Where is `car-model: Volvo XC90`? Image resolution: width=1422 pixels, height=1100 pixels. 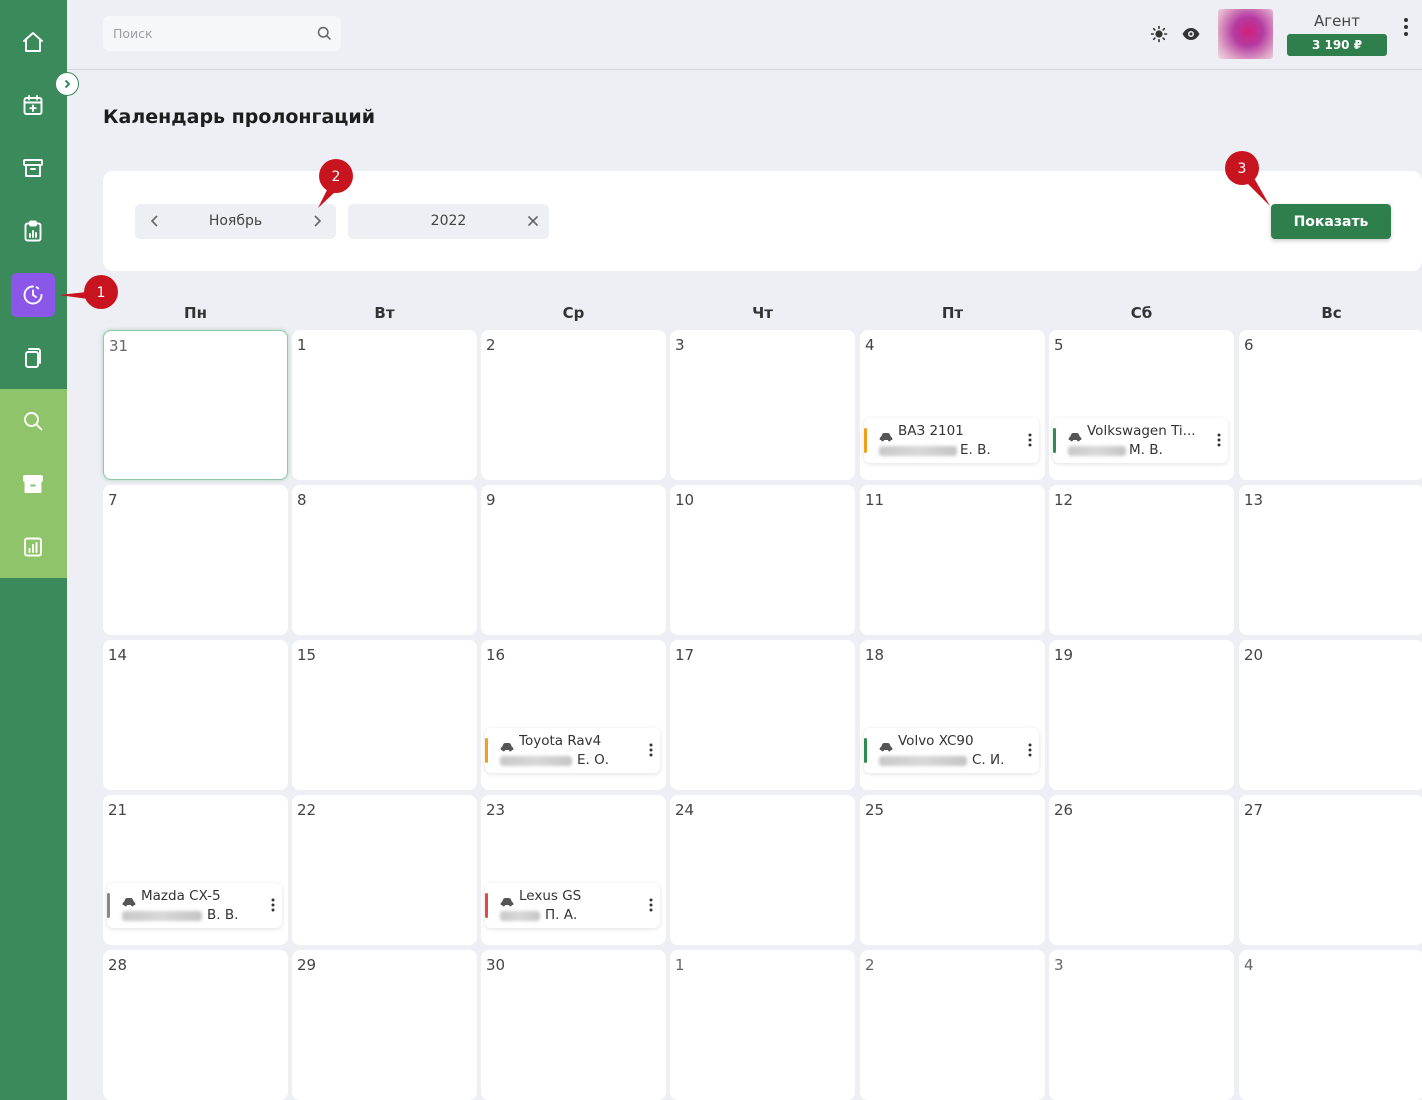
car-model: Volvo XC90 is located at coordinates (936, 741).